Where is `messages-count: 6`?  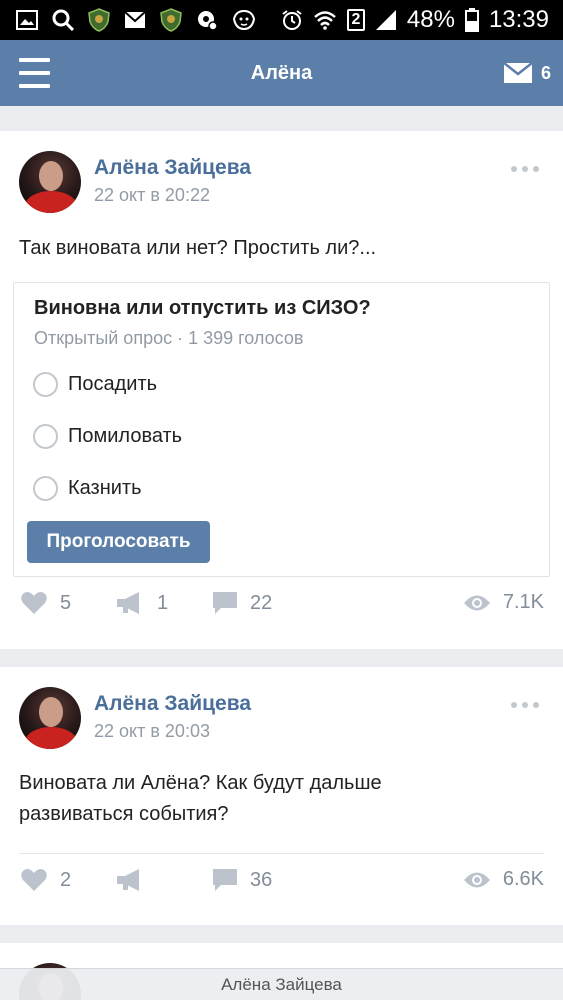 messages-count: 6 is located at coordinates (545, 72).